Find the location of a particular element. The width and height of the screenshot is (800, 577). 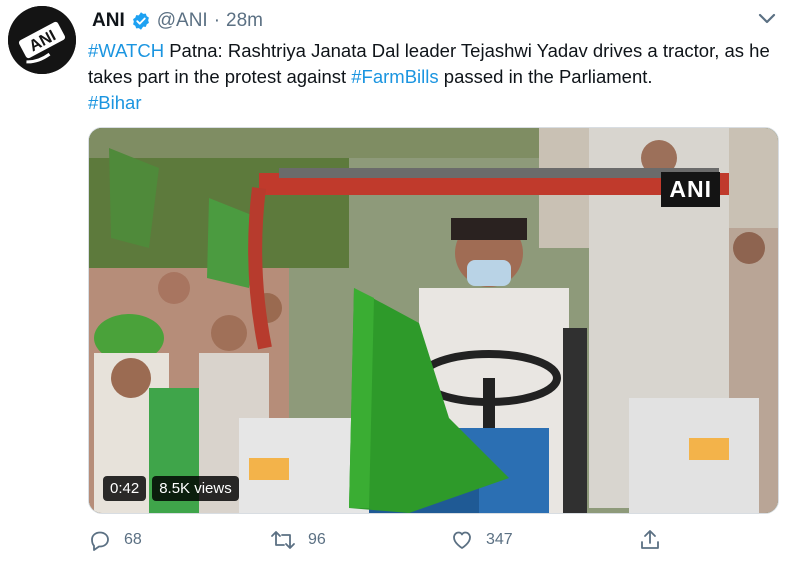

tweet-header: ANI @ANI · 28m is located at coordinates (177, 21).